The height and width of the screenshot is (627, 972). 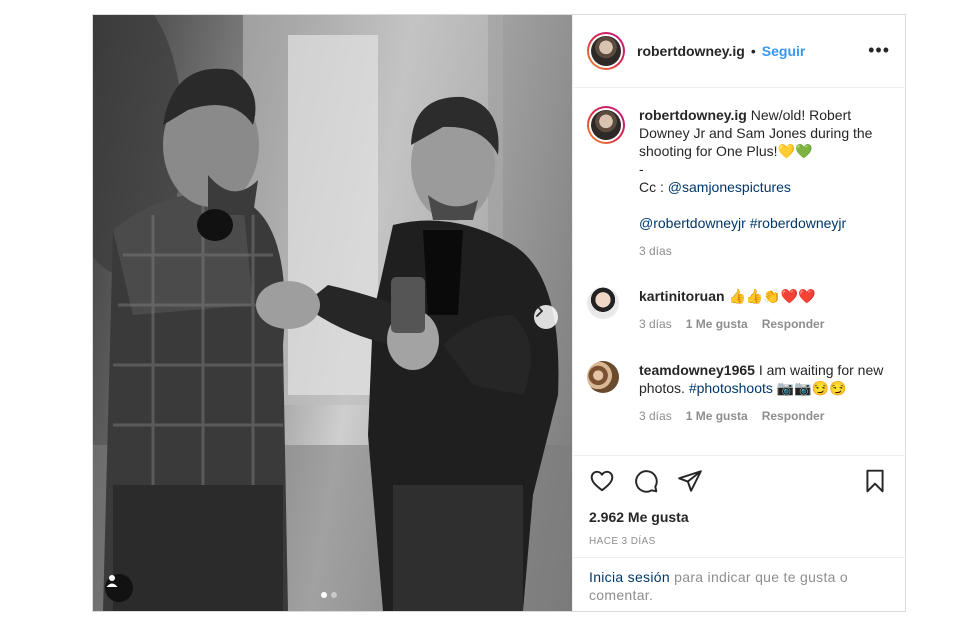 I want to click on paper-plane-icon, so click(x=690, y=481).